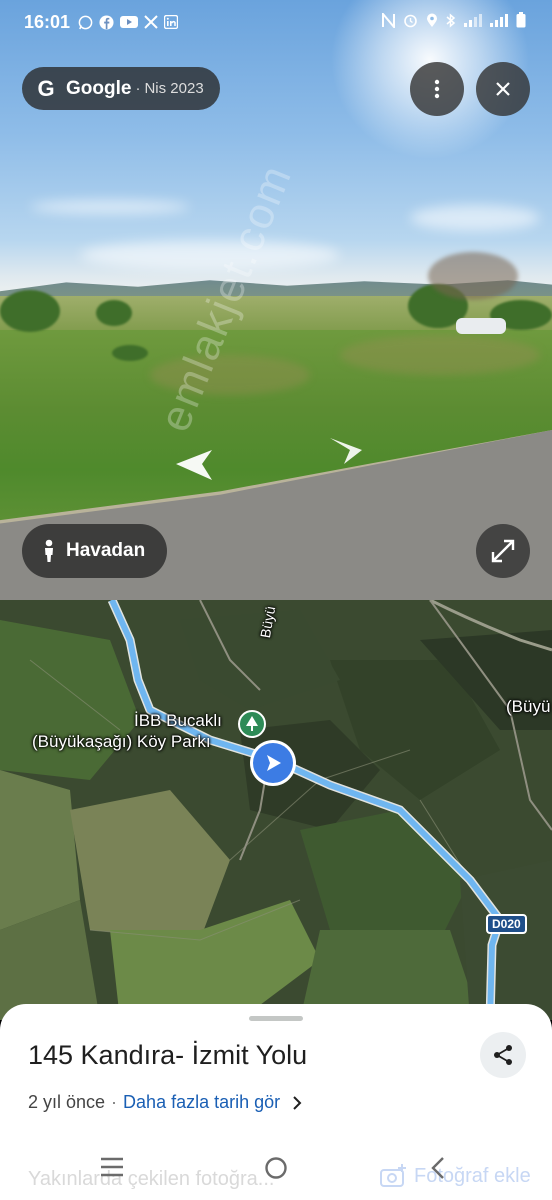 The height and width of the screenshot is (1200, 552). I want to click on status-bar: 16:01, so click(276, 22).